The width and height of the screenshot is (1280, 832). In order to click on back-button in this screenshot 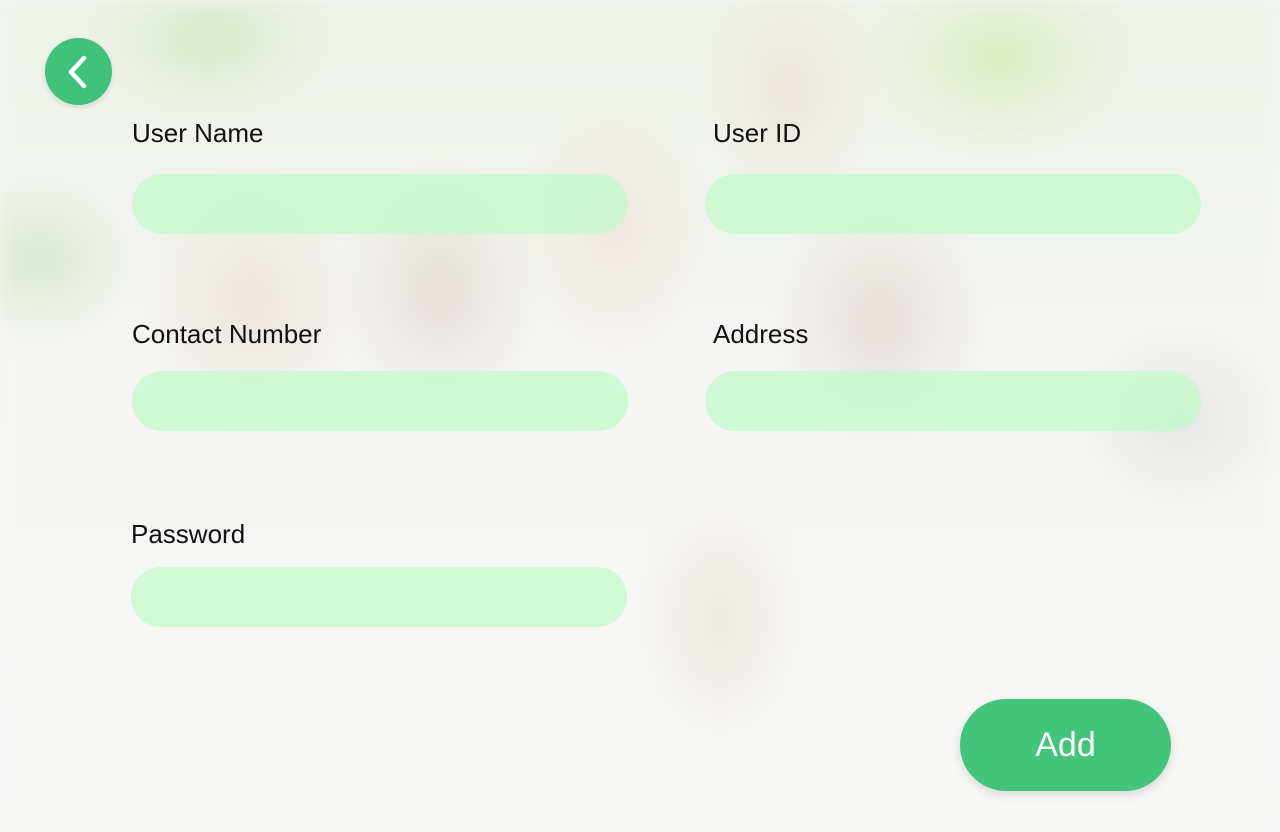, I will do `click(78, 71)`.